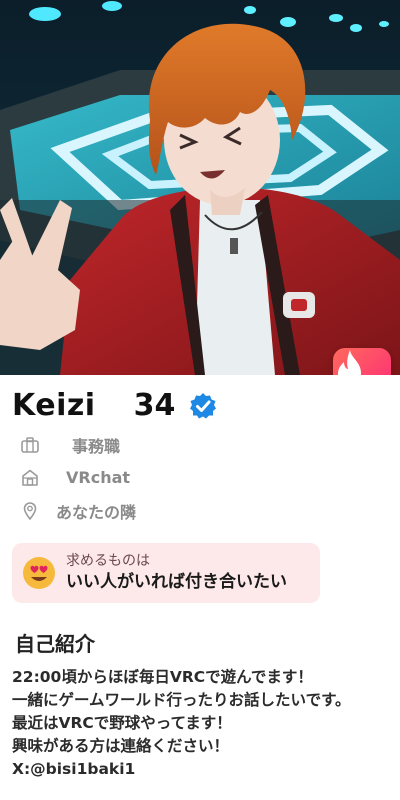 Image resolution: width=400 pixels, height=800 pixels. What do you see at coordinates (121, 746) in the screenshot?
I see `bio-line: 興味がある方は連絡ください！` at bounding box center [121, 746].